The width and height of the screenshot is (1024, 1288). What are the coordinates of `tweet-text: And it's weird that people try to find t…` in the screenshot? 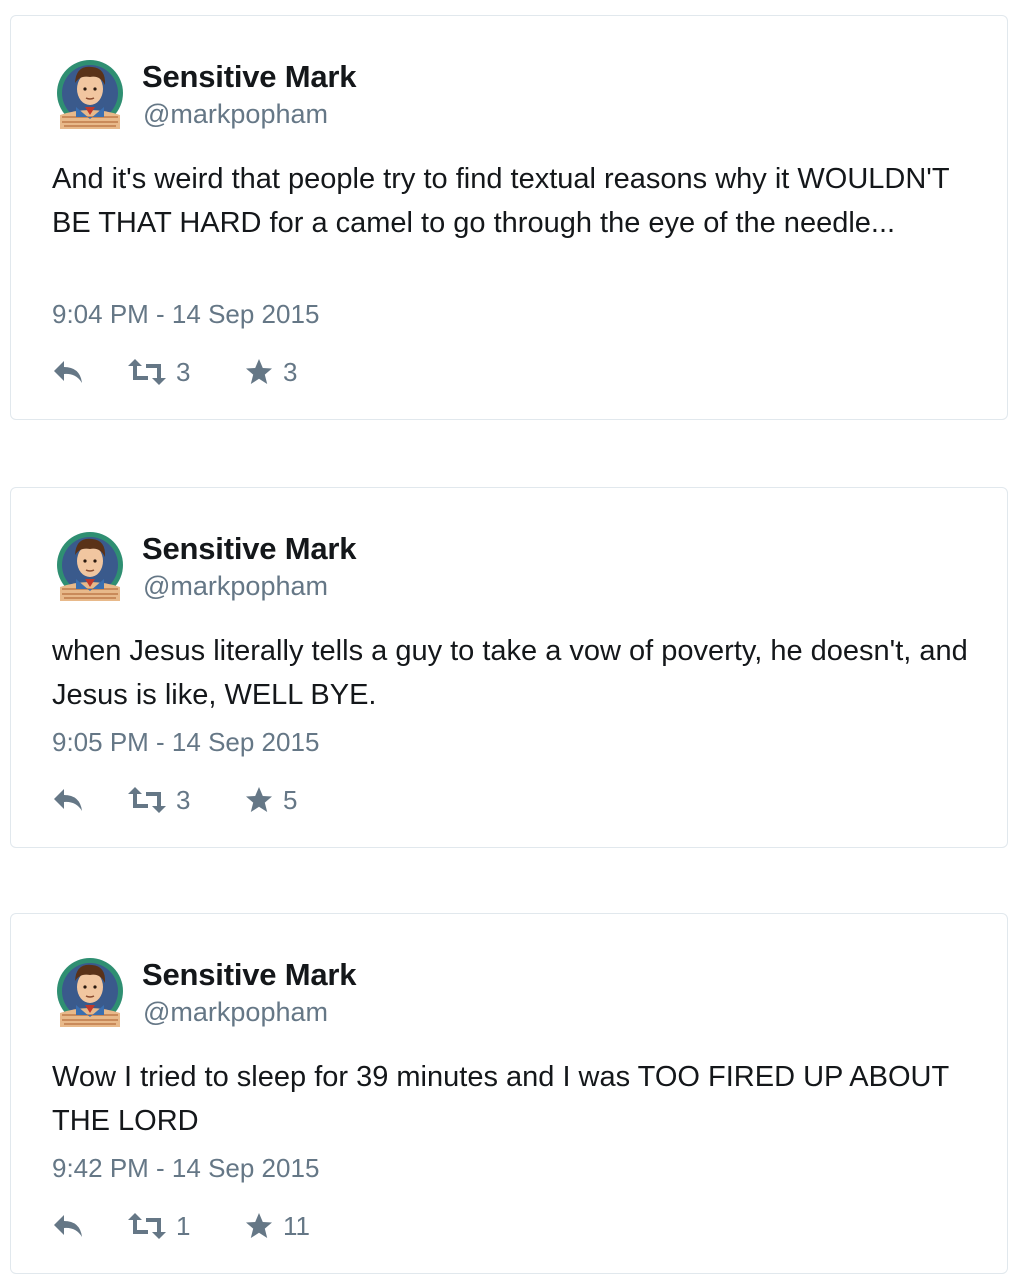 It's located at (501, 201).